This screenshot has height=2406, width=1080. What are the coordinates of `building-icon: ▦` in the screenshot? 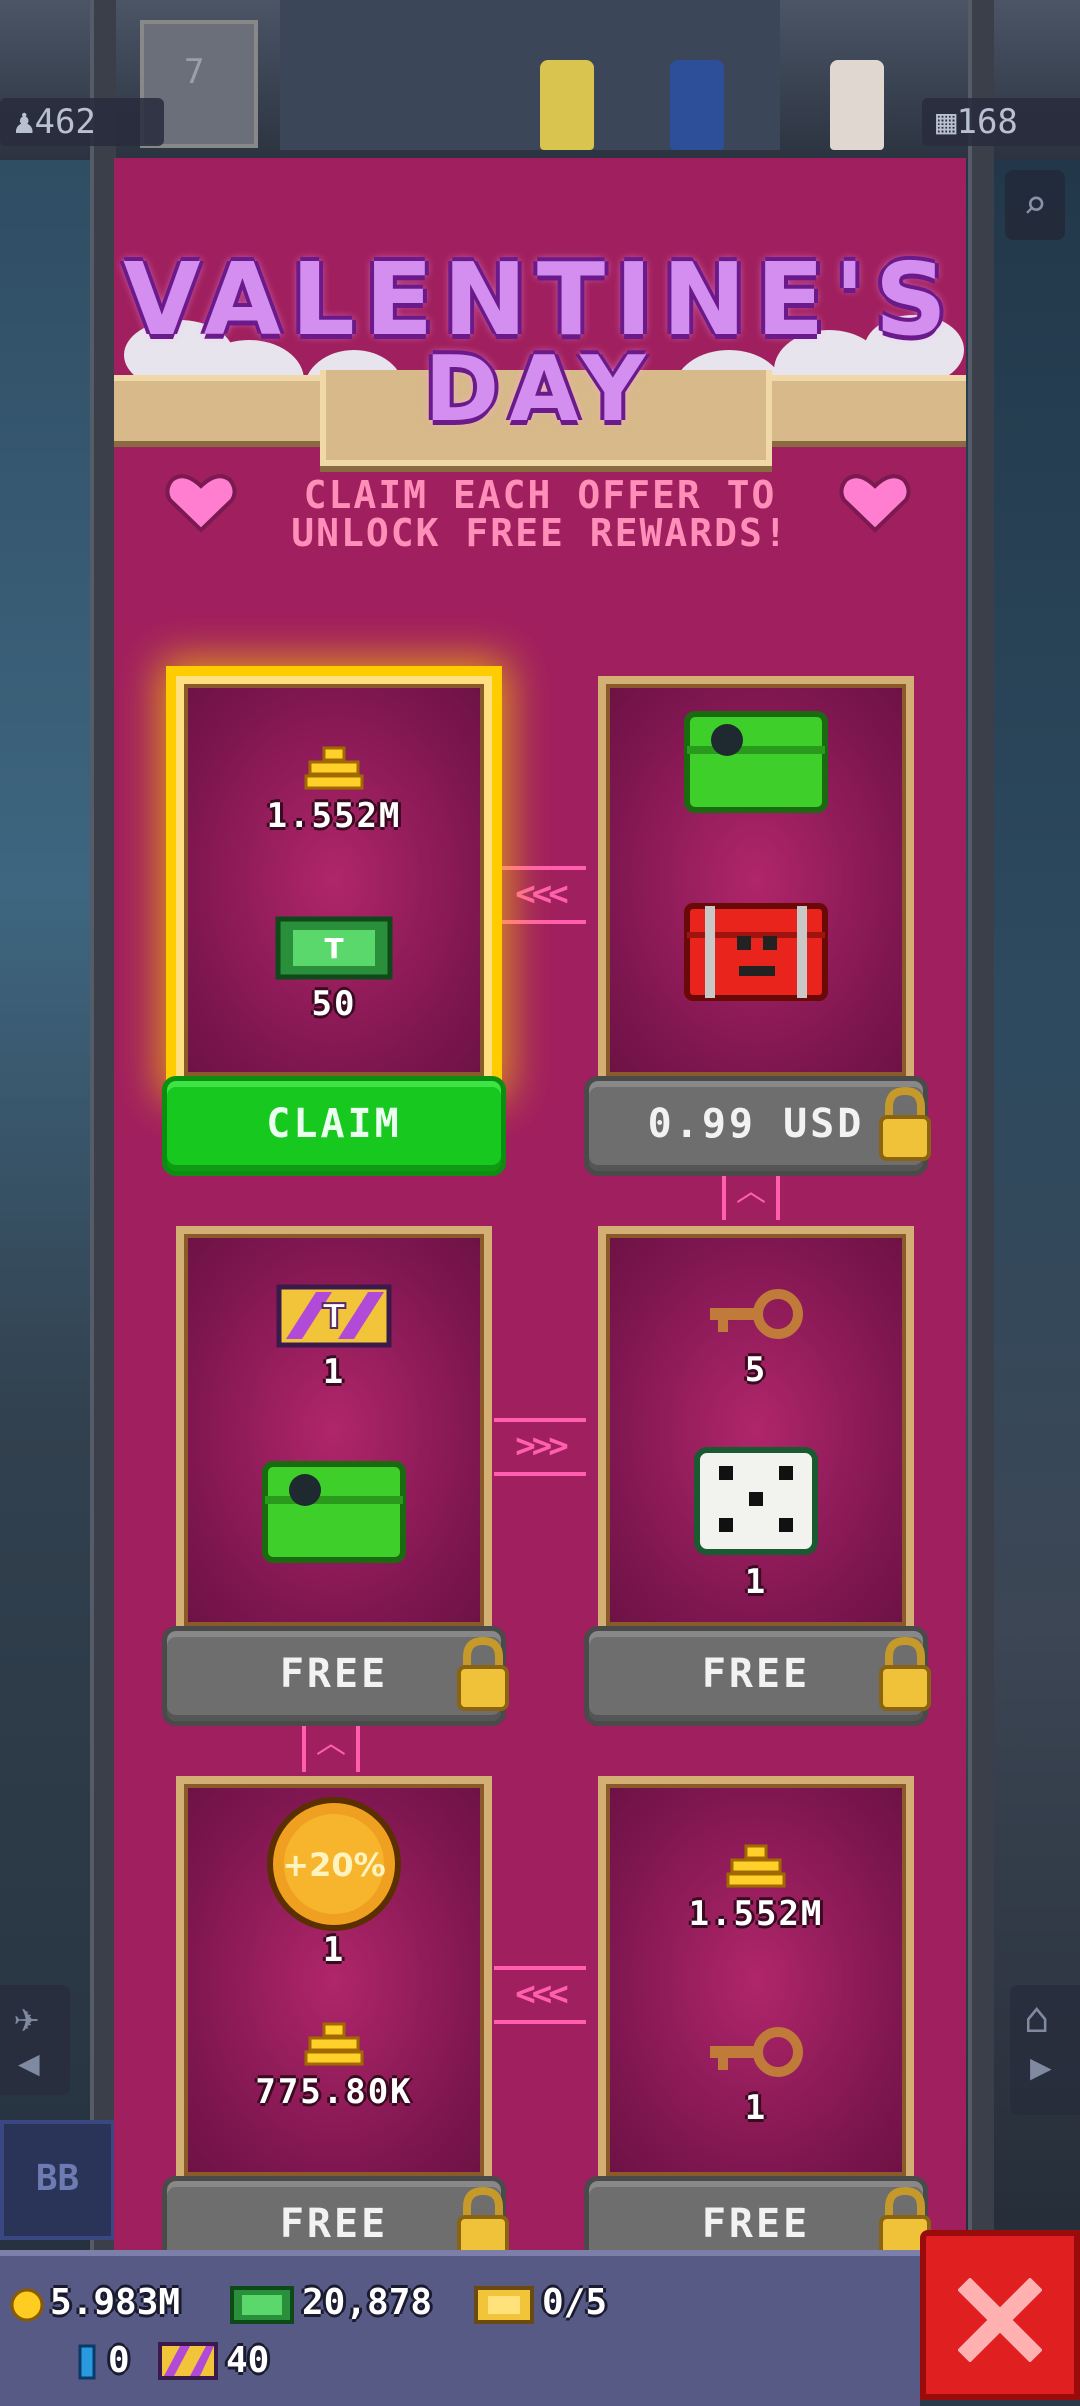 It's located at (946, 122).